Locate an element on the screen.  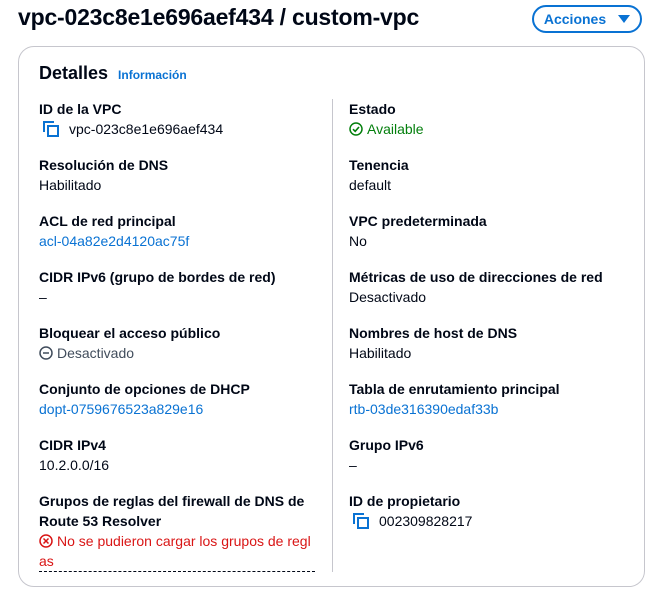
main-route-table-label: Tabla de enrutamiento principal is located at coordinates (454, 389).